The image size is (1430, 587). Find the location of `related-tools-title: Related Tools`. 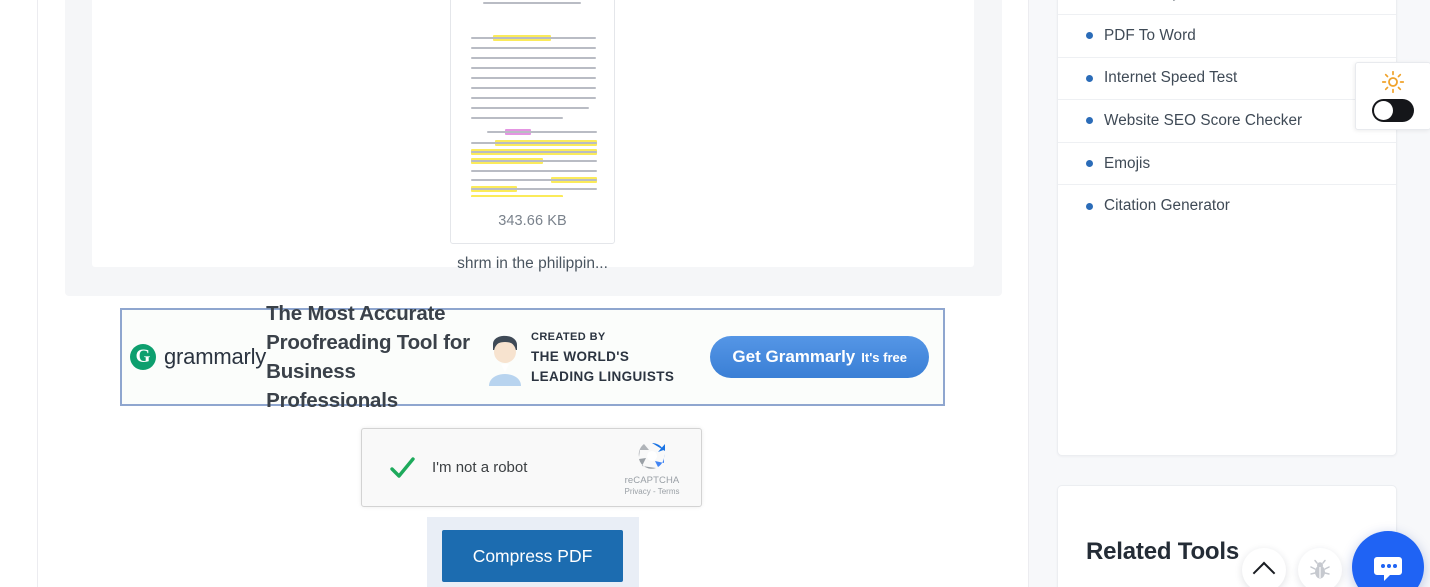

related-tools-title: Related Tools is located at coordinates (1162, 551).